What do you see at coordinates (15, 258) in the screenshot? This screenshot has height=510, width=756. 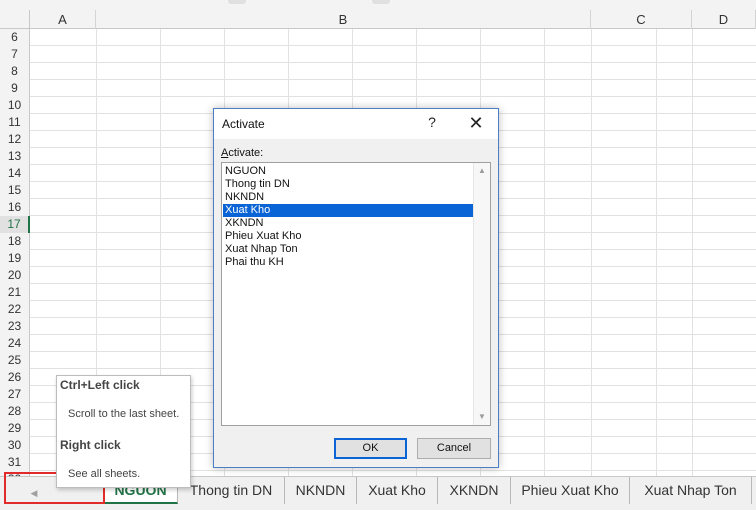 I see `row-header: 19` at bounding box center [15, 258].